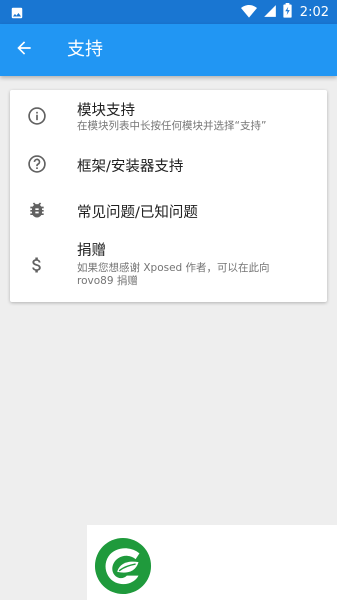 The width and height of the screenshot is (337, 600). I want to click on bottom-banner, so click(212, 562).